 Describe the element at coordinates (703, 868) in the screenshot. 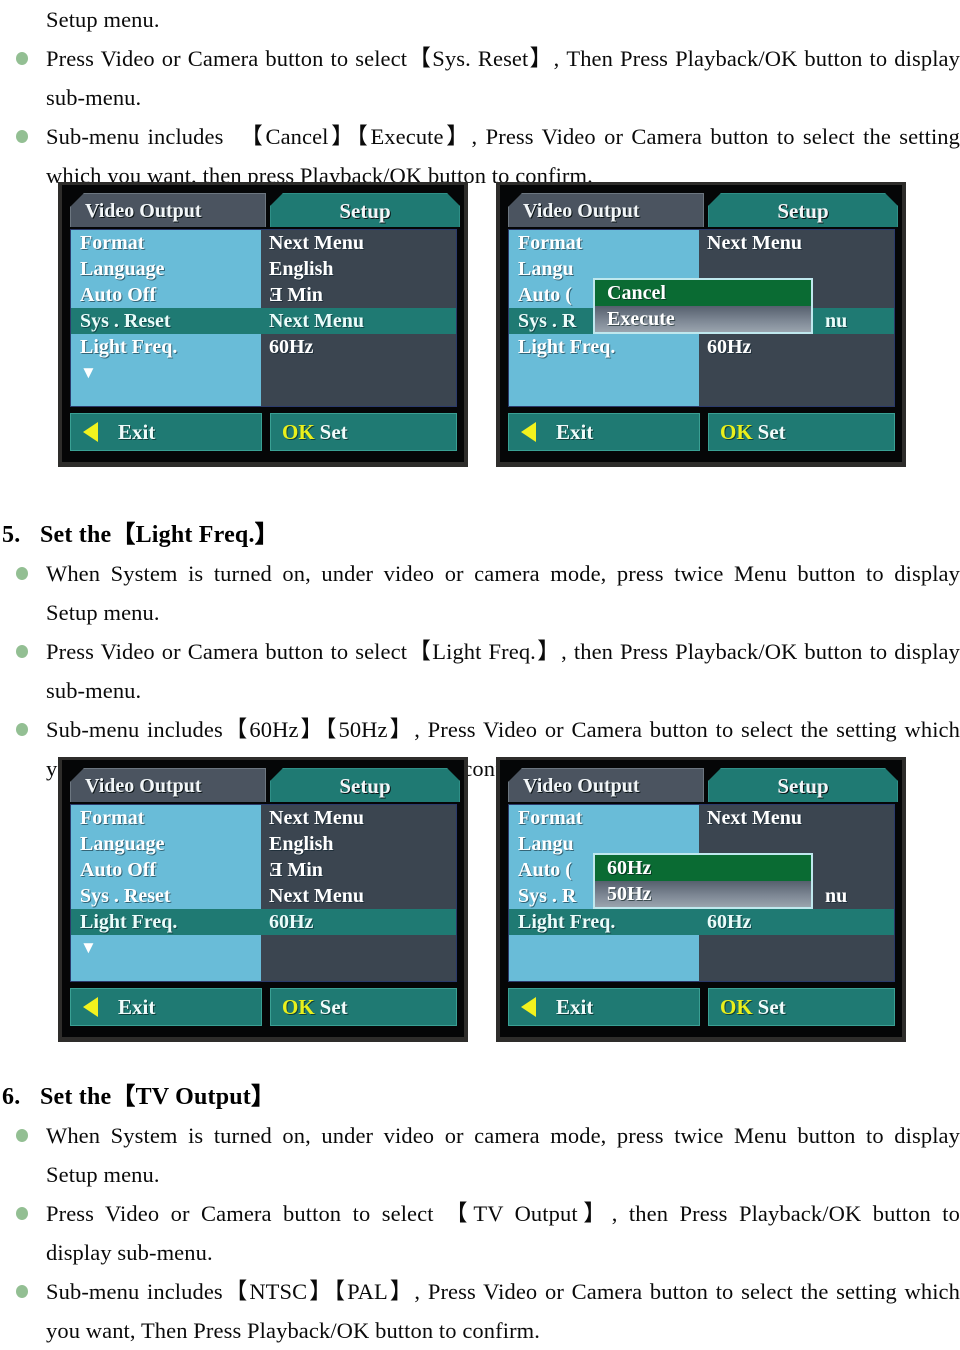

I see `submenu-option-60hz: 60Hz` at that location.